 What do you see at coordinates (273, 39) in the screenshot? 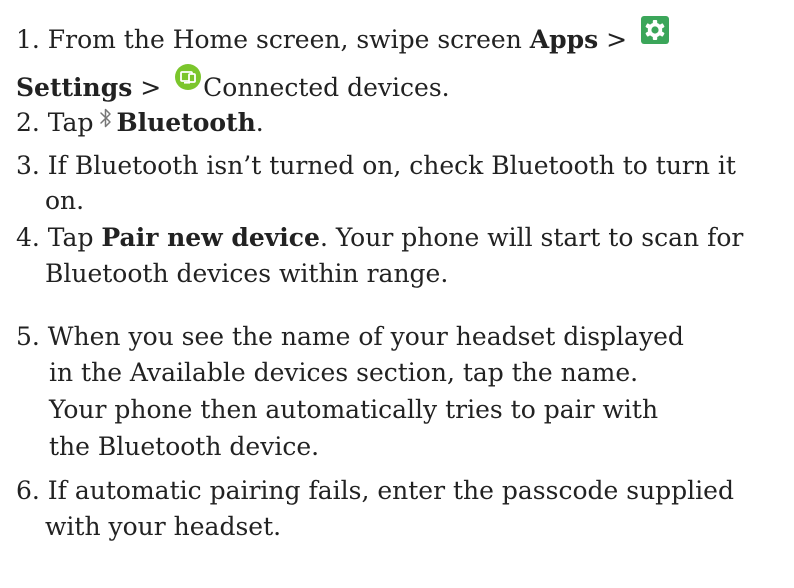
I see `step-1-text: 1. From the Home screen, swipe screen` at bounding box center [273, 39].